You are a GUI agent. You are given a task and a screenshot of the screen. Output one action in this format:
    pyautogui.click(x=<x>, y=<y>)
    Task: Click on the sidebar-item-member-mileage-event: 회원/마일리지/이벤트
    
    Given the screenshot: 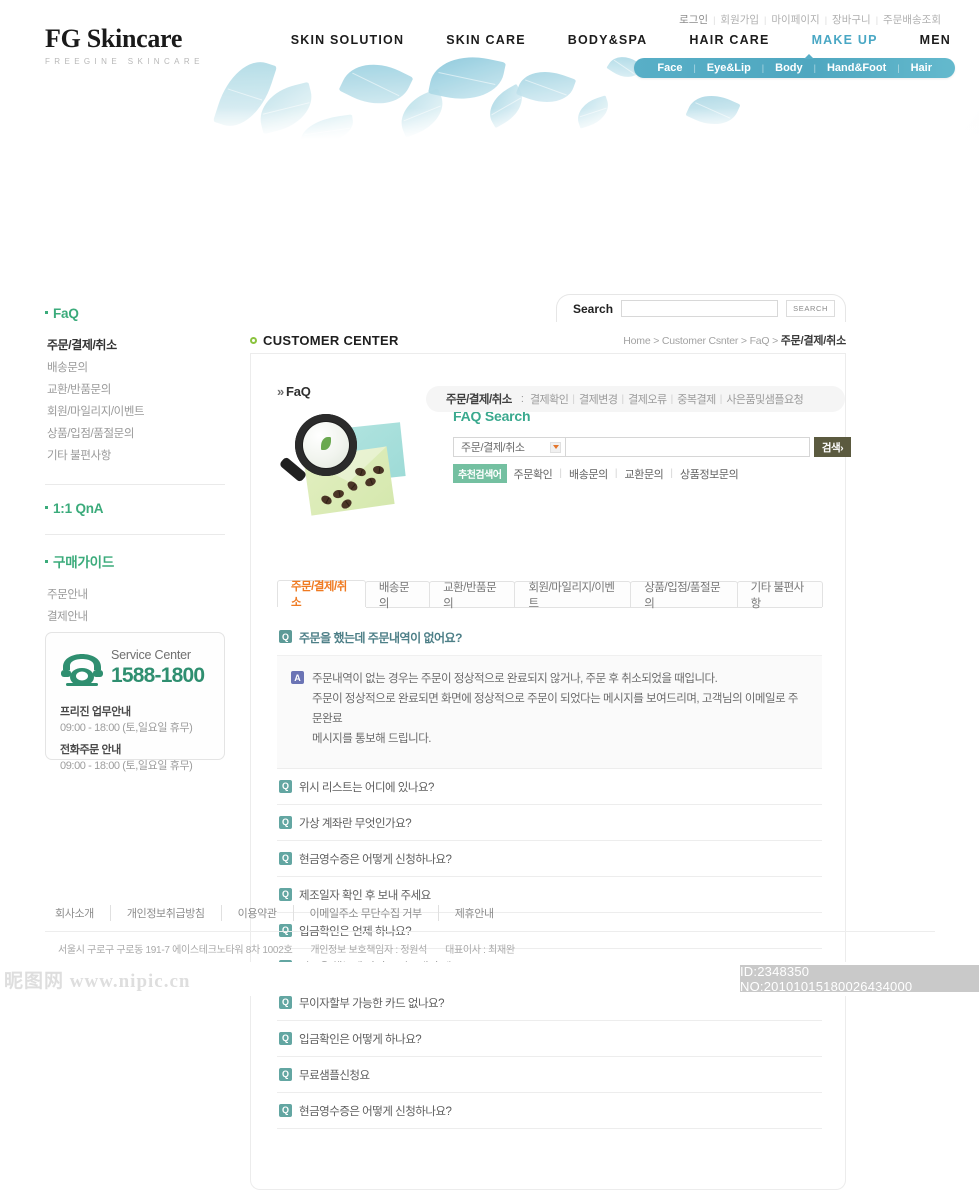 What is the action you would take?
    pyautogui.click(x=136, y=411)
    